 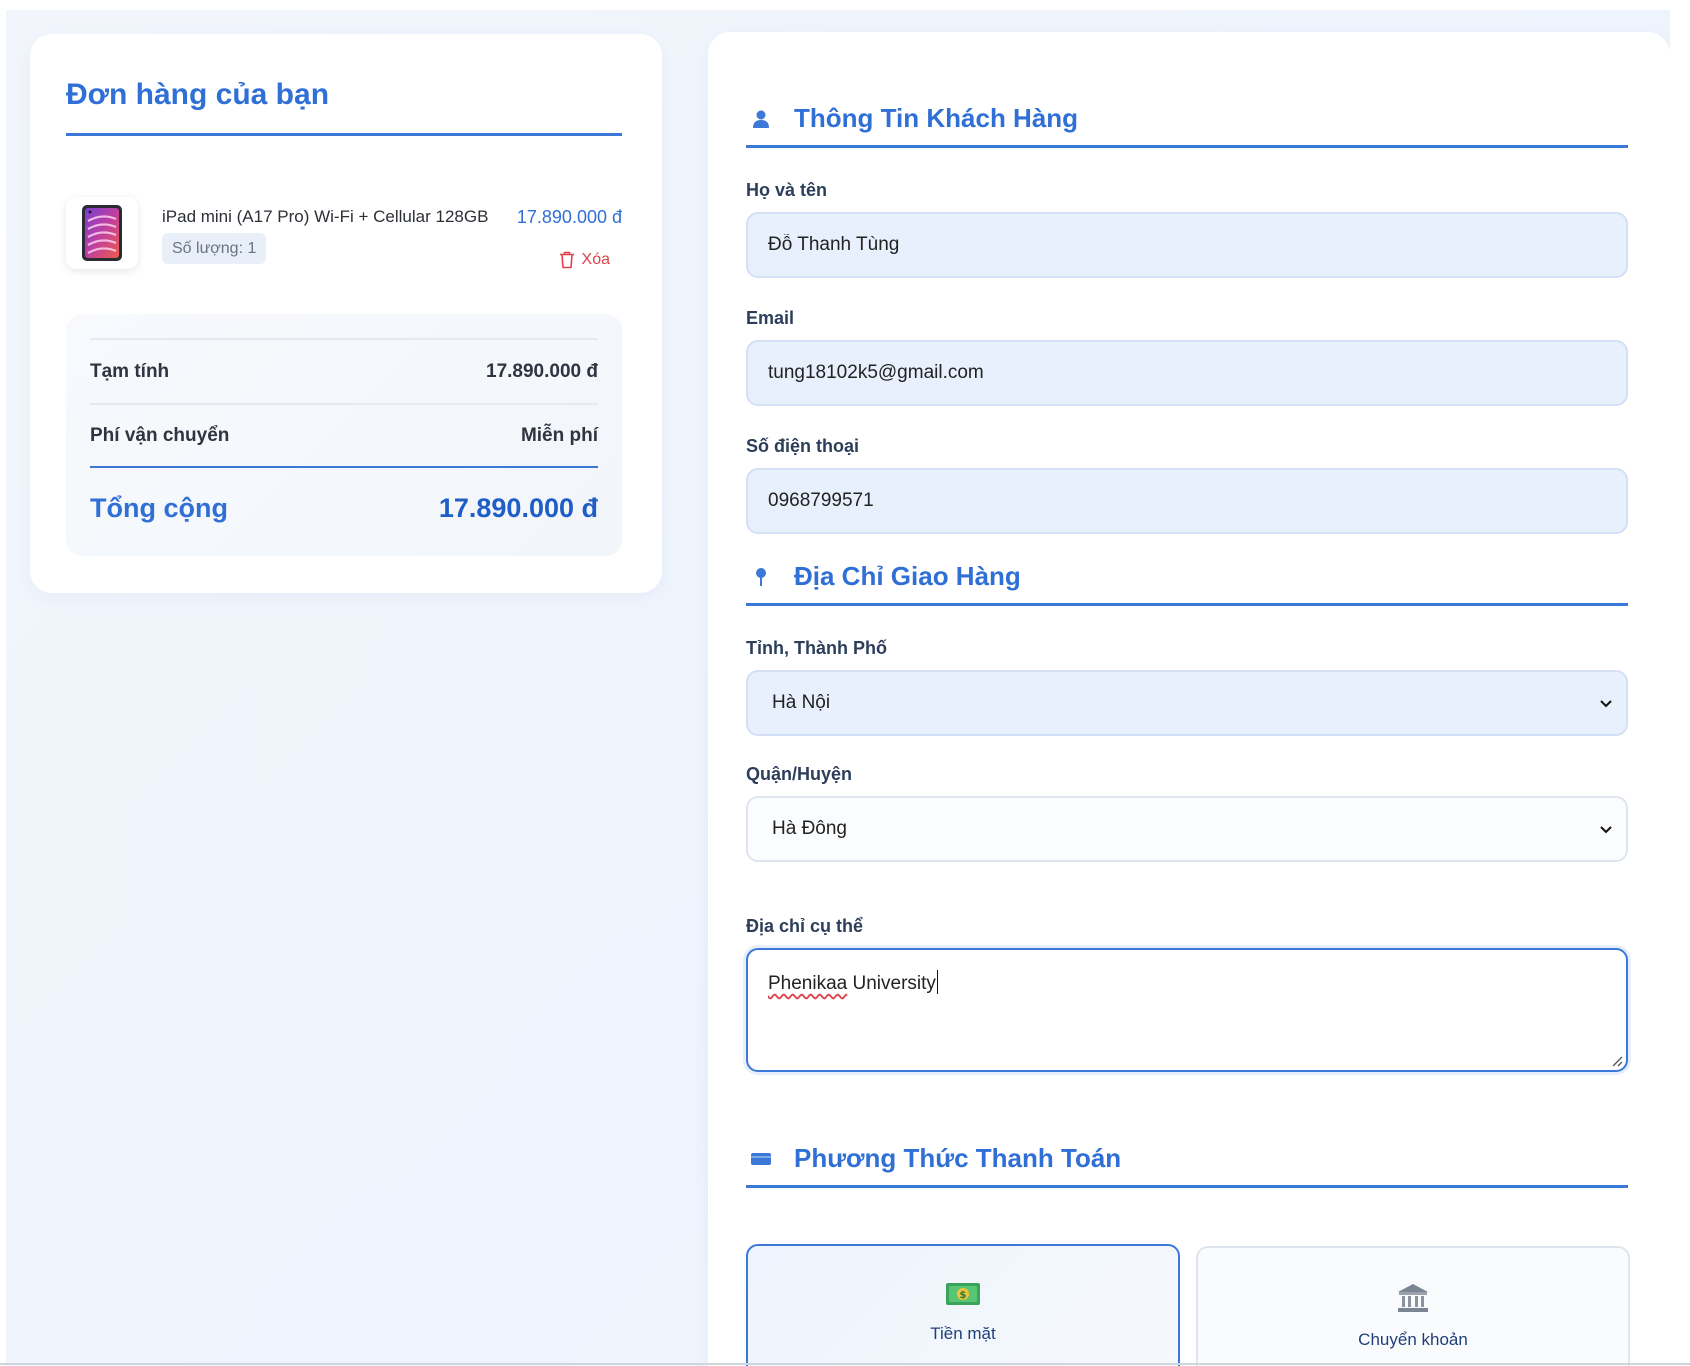 I want to click on payment-method-heading: Phương Thức Thanh Toán, so click(x=1187, y=1160).